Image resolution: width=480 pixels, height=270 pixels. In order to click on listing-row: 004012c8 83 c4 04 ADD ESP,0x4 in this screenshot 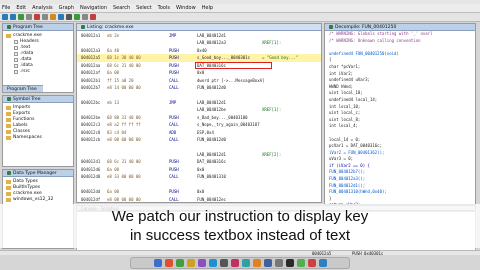, I will do `click(199, 132)`.